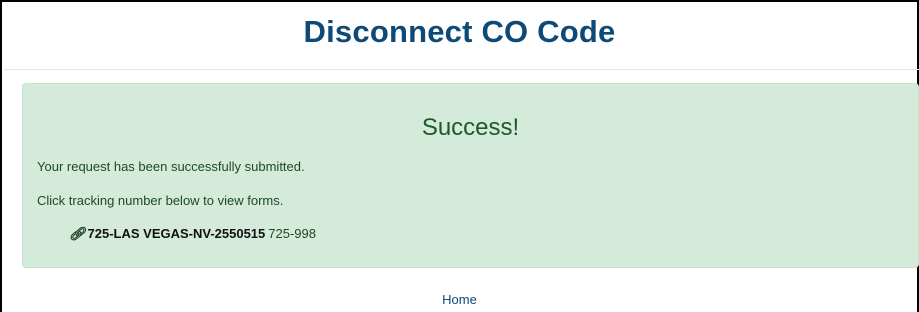 Image resolution: width=919 pixels, height=312 pixels. What do you see at coordinates (77, 233) in the screenshot?
I see `link-icon: 🔗︎` at bounding box center [77, 233].